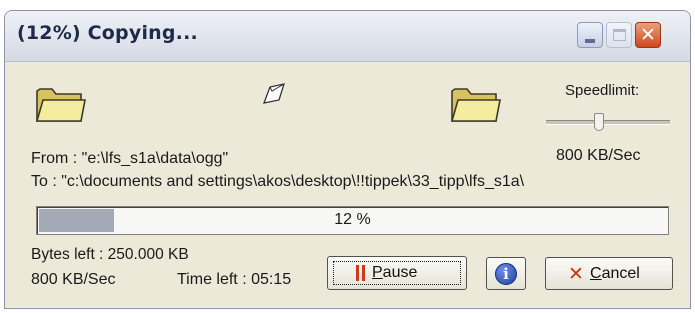 This screenshot has width=695, height=313. I want to click on close-button: ✕, so click(648, 35).